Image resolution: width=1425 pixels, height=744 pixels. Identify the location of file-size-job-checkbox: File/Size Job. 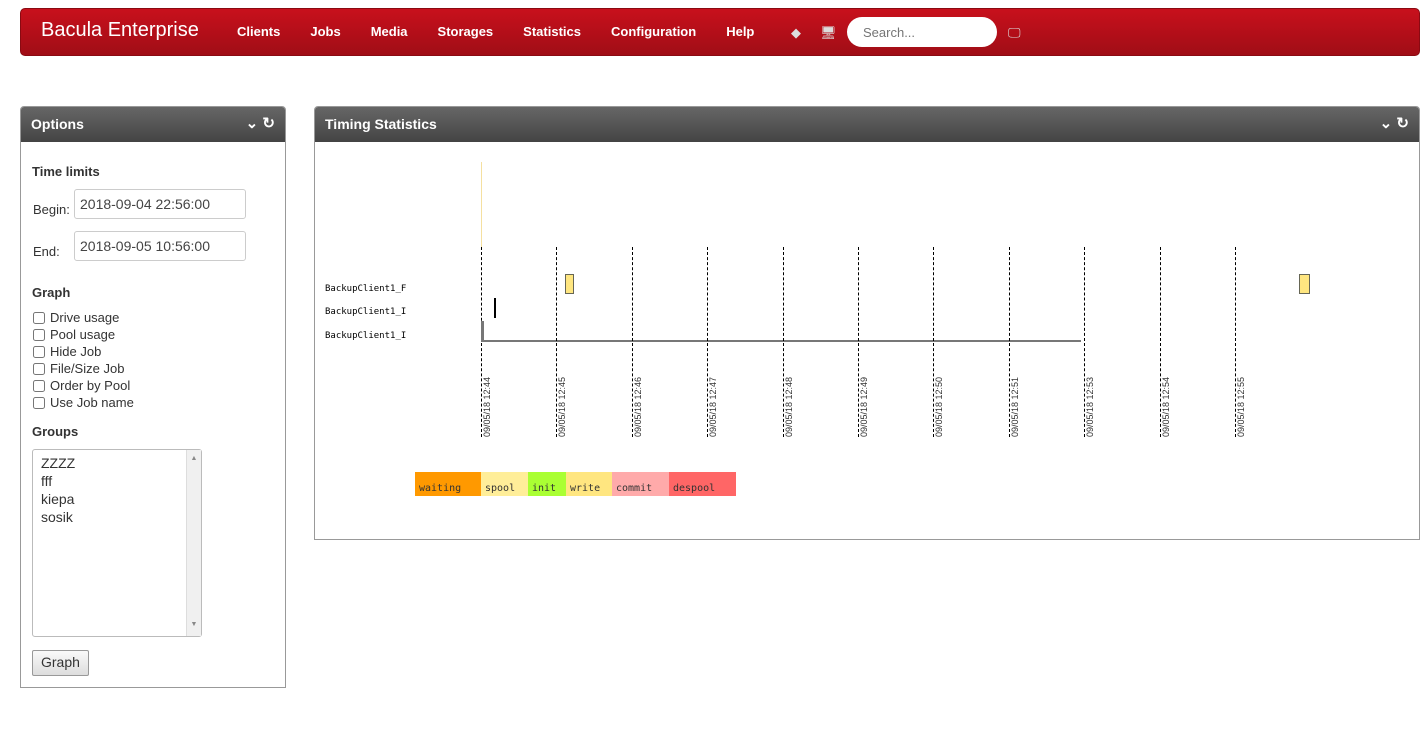
(78, 368).